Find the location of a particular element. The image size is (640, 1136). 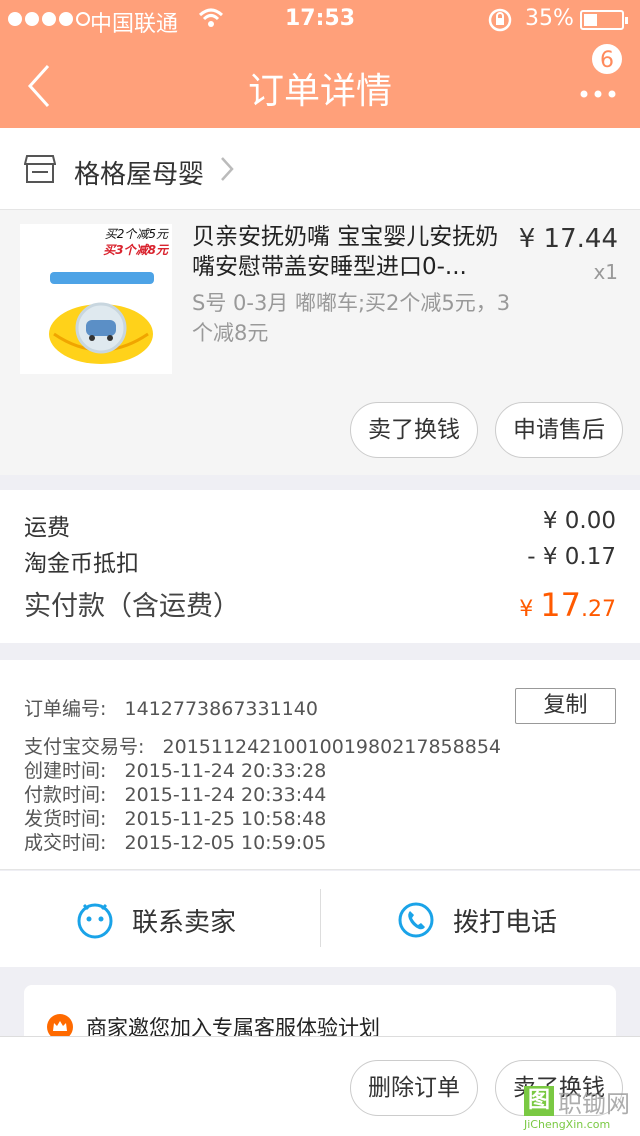

total-paid-value: ¥ 17.27 is located at coordinates (567, 605).